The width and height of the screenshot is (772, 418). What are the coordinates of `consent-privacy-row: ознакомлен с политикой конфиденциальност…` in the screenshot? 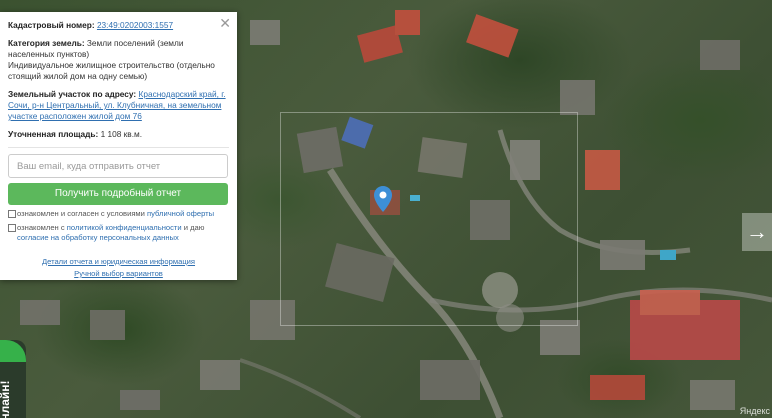 It's located at (118, 233).